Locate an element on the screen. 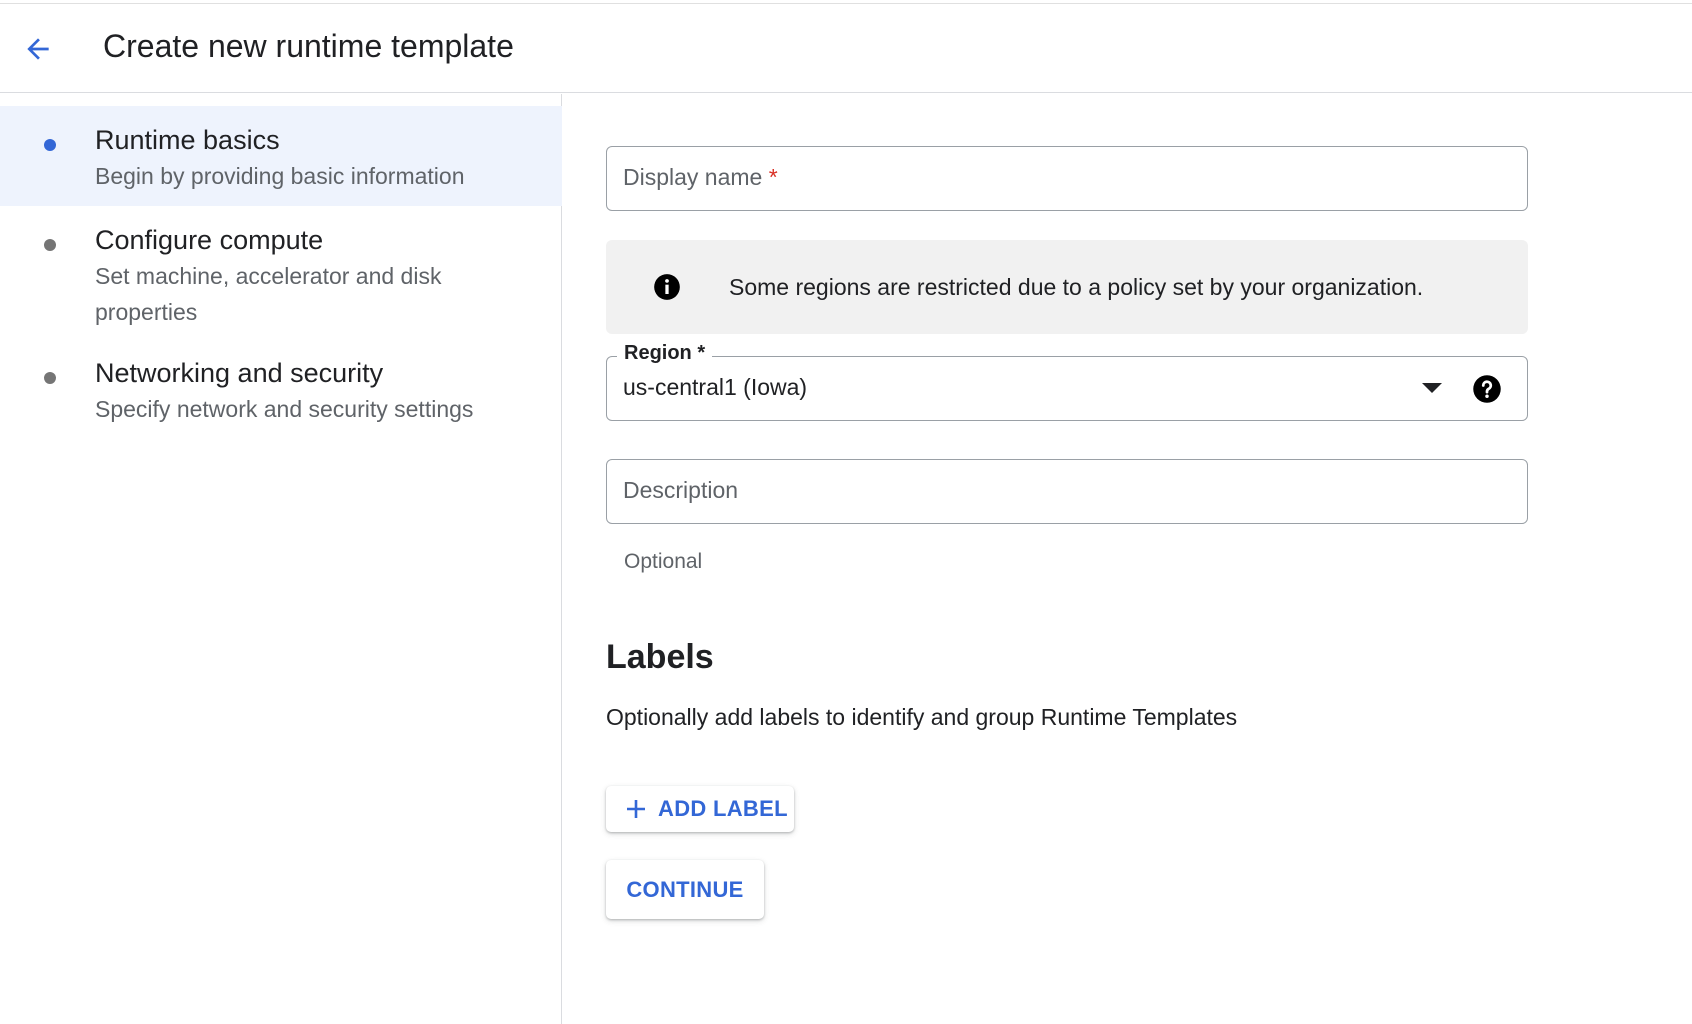 This screenshot has width=1692, height=1024. continue-button-label: CONTINUE is located at coordinates (685, 889).